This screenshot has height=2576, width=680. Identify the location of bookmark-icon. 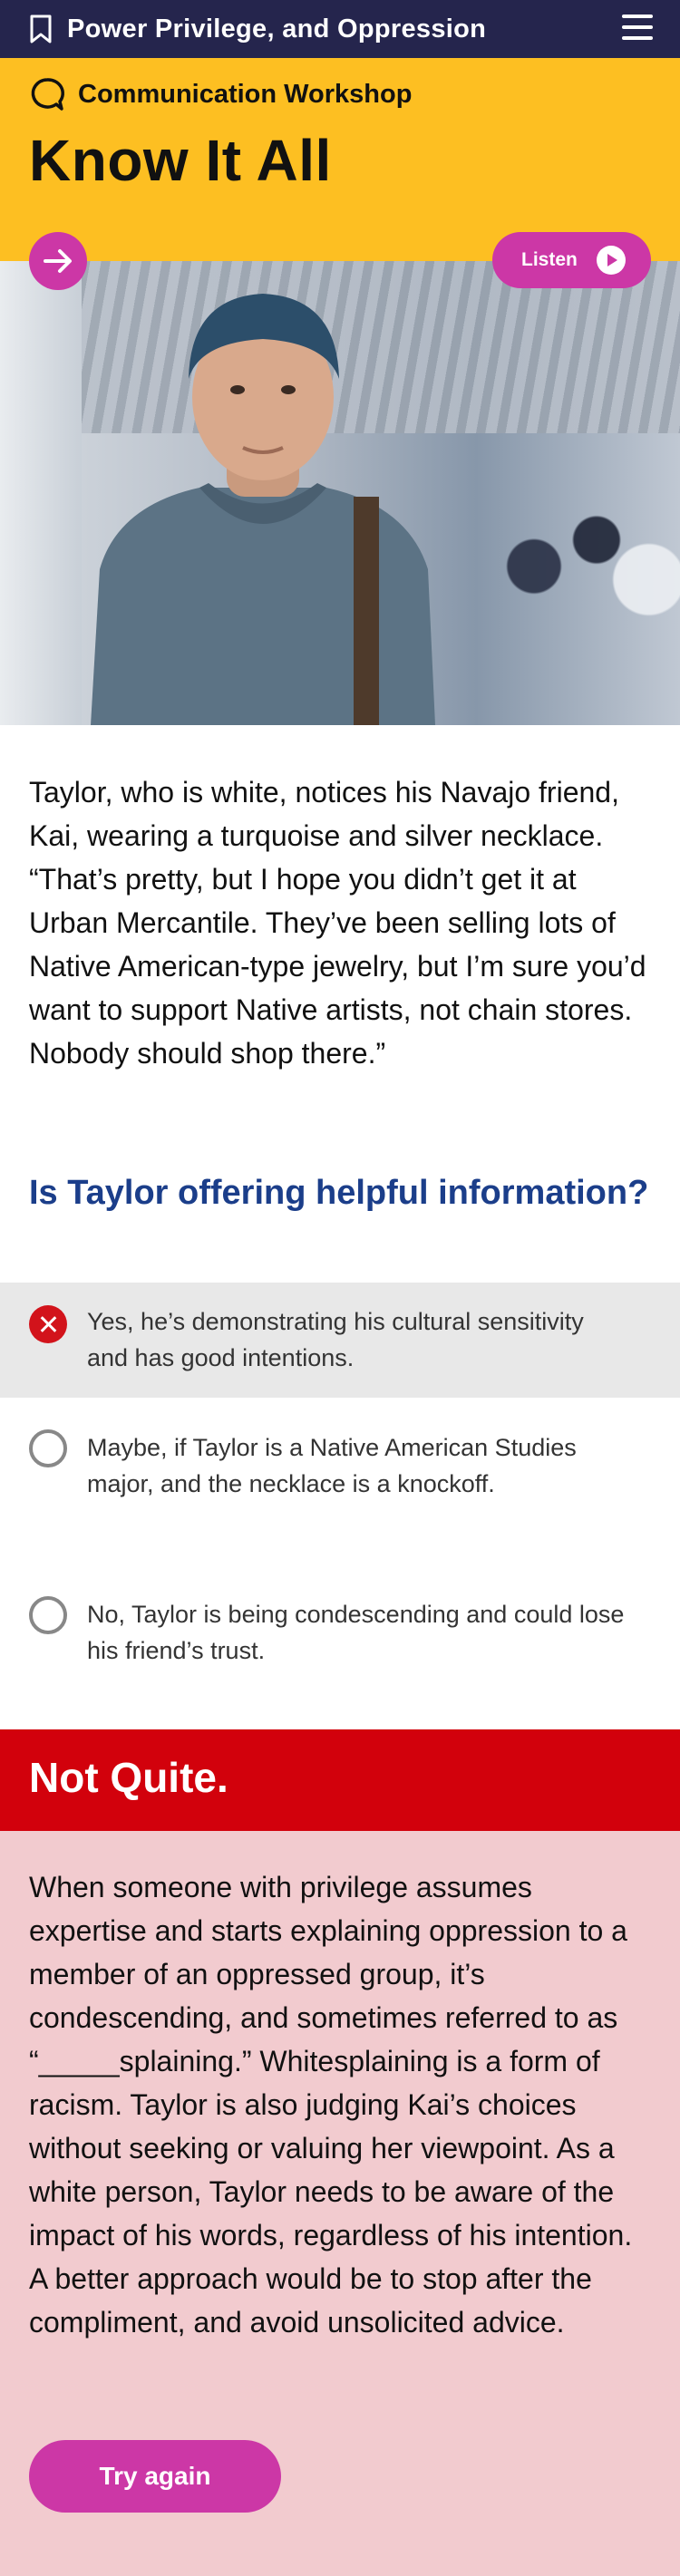
(41, 29).